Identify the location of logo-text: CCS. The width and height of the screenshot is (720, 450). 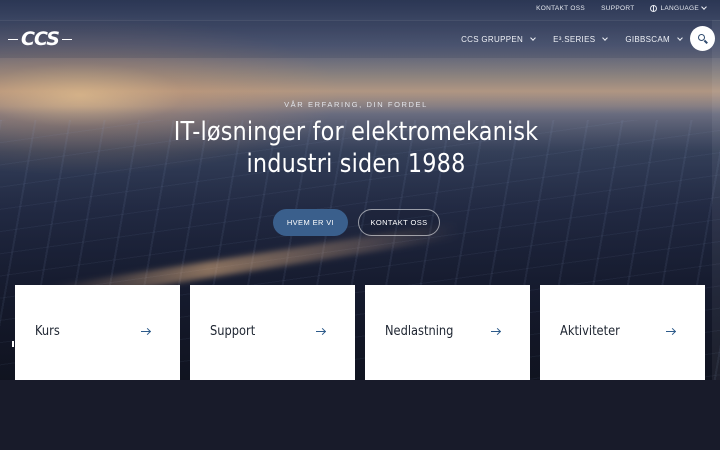
(40, 39).